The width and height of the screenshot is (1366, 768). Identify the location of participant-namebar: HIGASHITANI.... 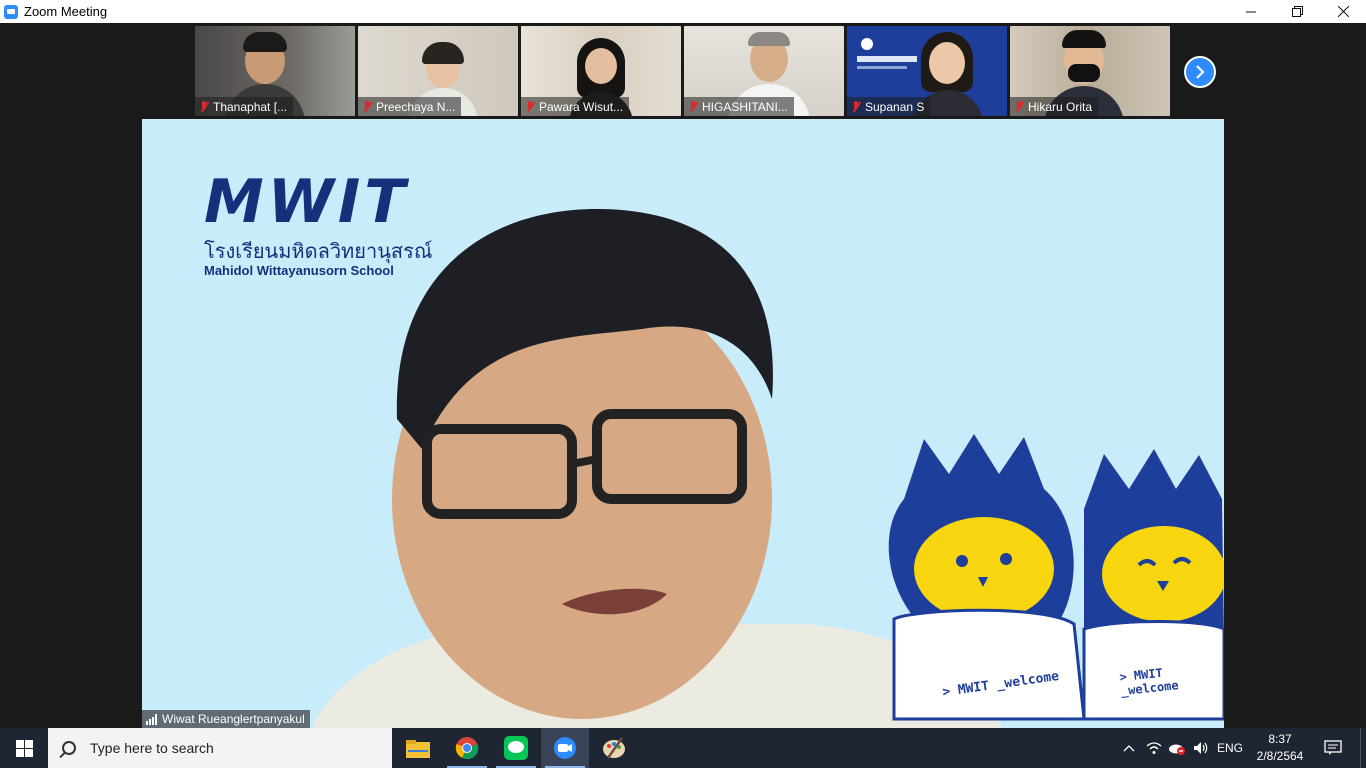
(739, 106).